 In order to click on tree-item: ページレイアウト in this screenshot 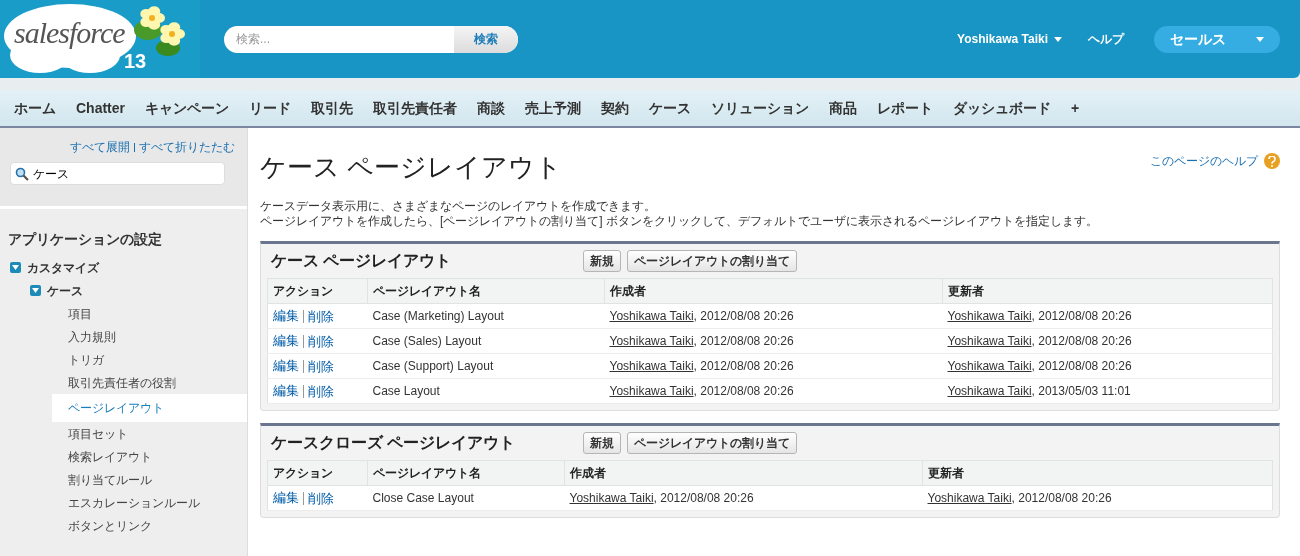, I will do `click(149, 408)`.